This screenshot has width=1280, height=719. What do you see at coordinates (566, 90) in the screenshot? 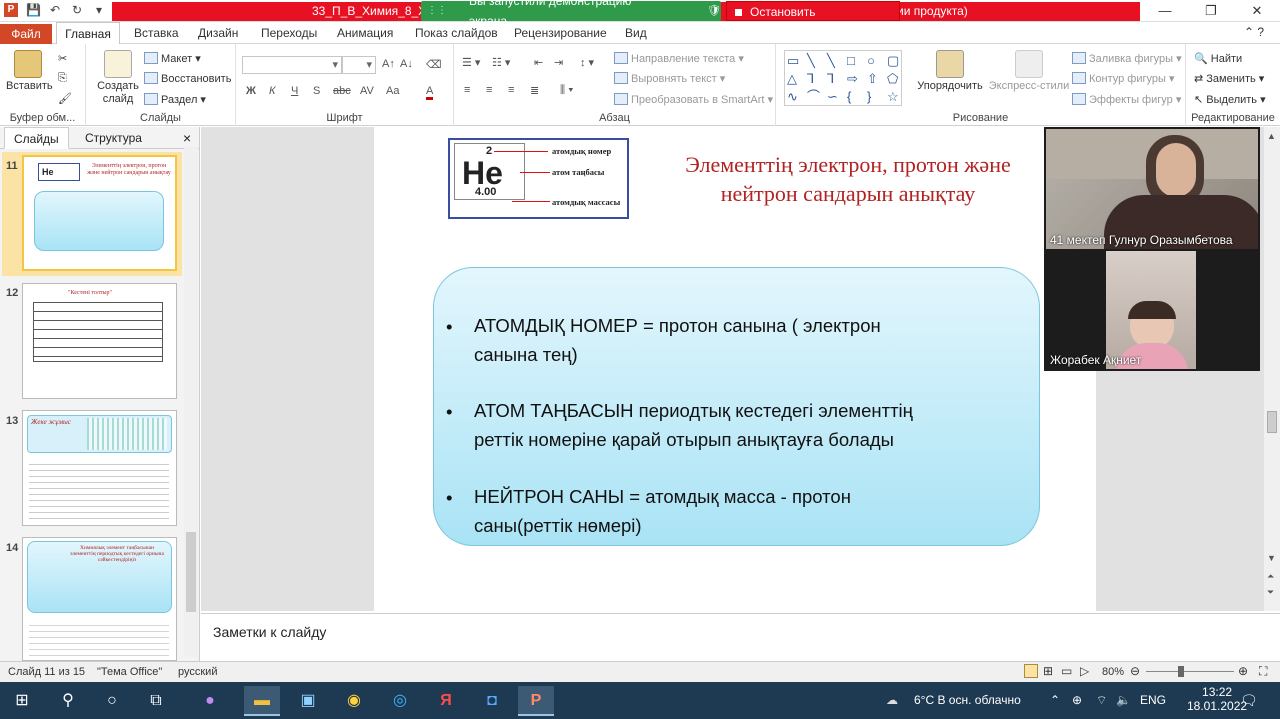
I see `columns-icon: ⫼ ▾` at bounding box center [566, 90].